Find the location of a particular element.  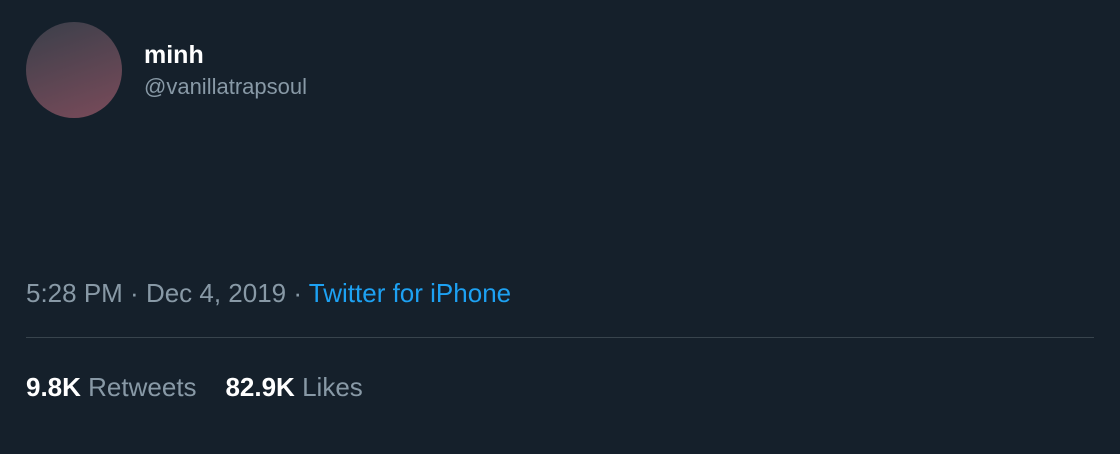

retweet-count: 9.8K is located at coordinates (53, 387).